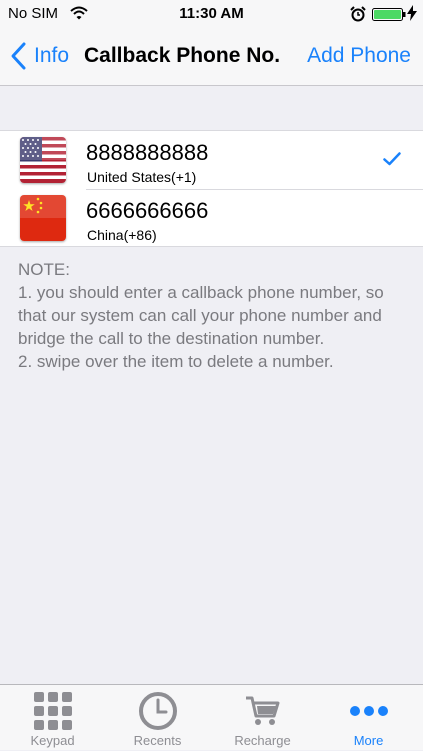 This screenshot has height=751, width=423. Describe the element at coordinates (182, 55) in the screenshot. I see `page-title: Callback Phone No.` at that location.